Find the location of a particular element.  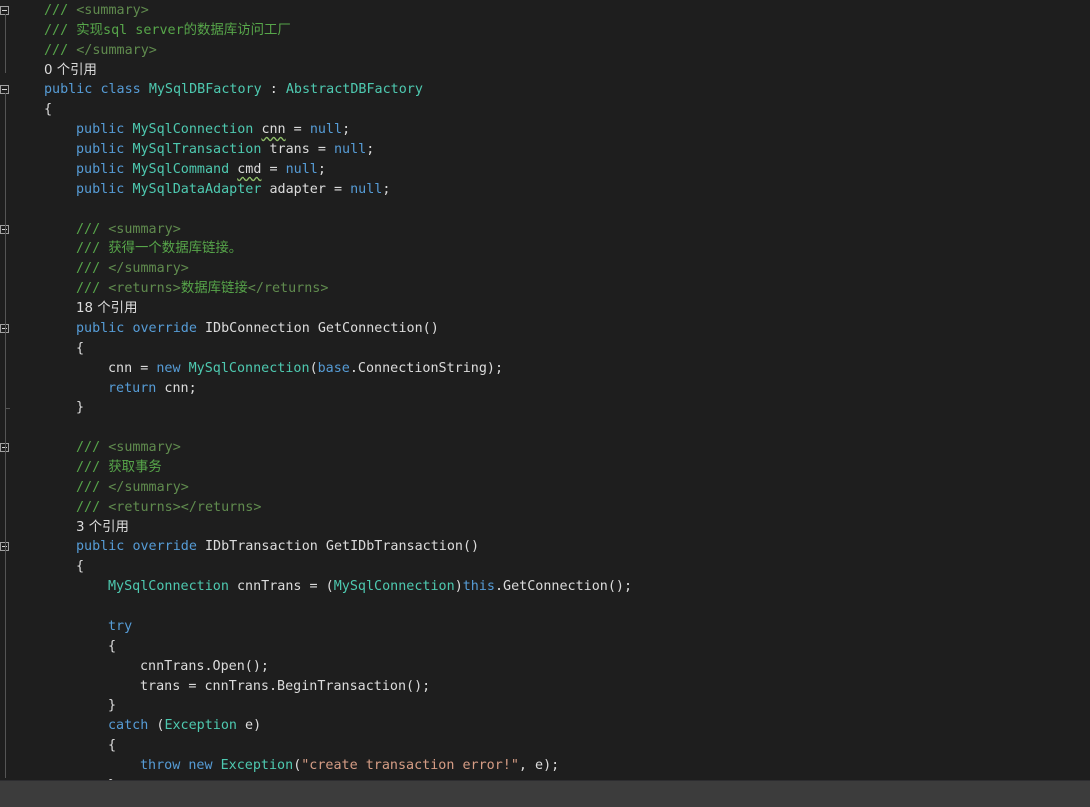

code-token: adapter = is located at coordinates (306, 189).